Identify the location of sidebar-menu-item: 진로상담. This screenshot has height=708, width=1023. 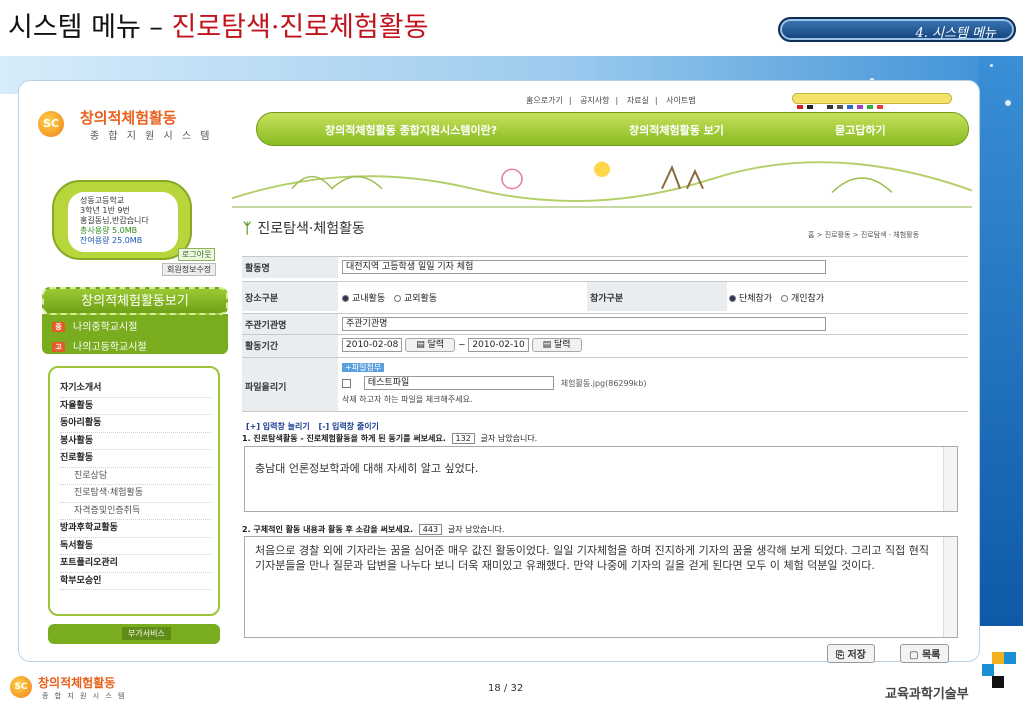
(136, 476).